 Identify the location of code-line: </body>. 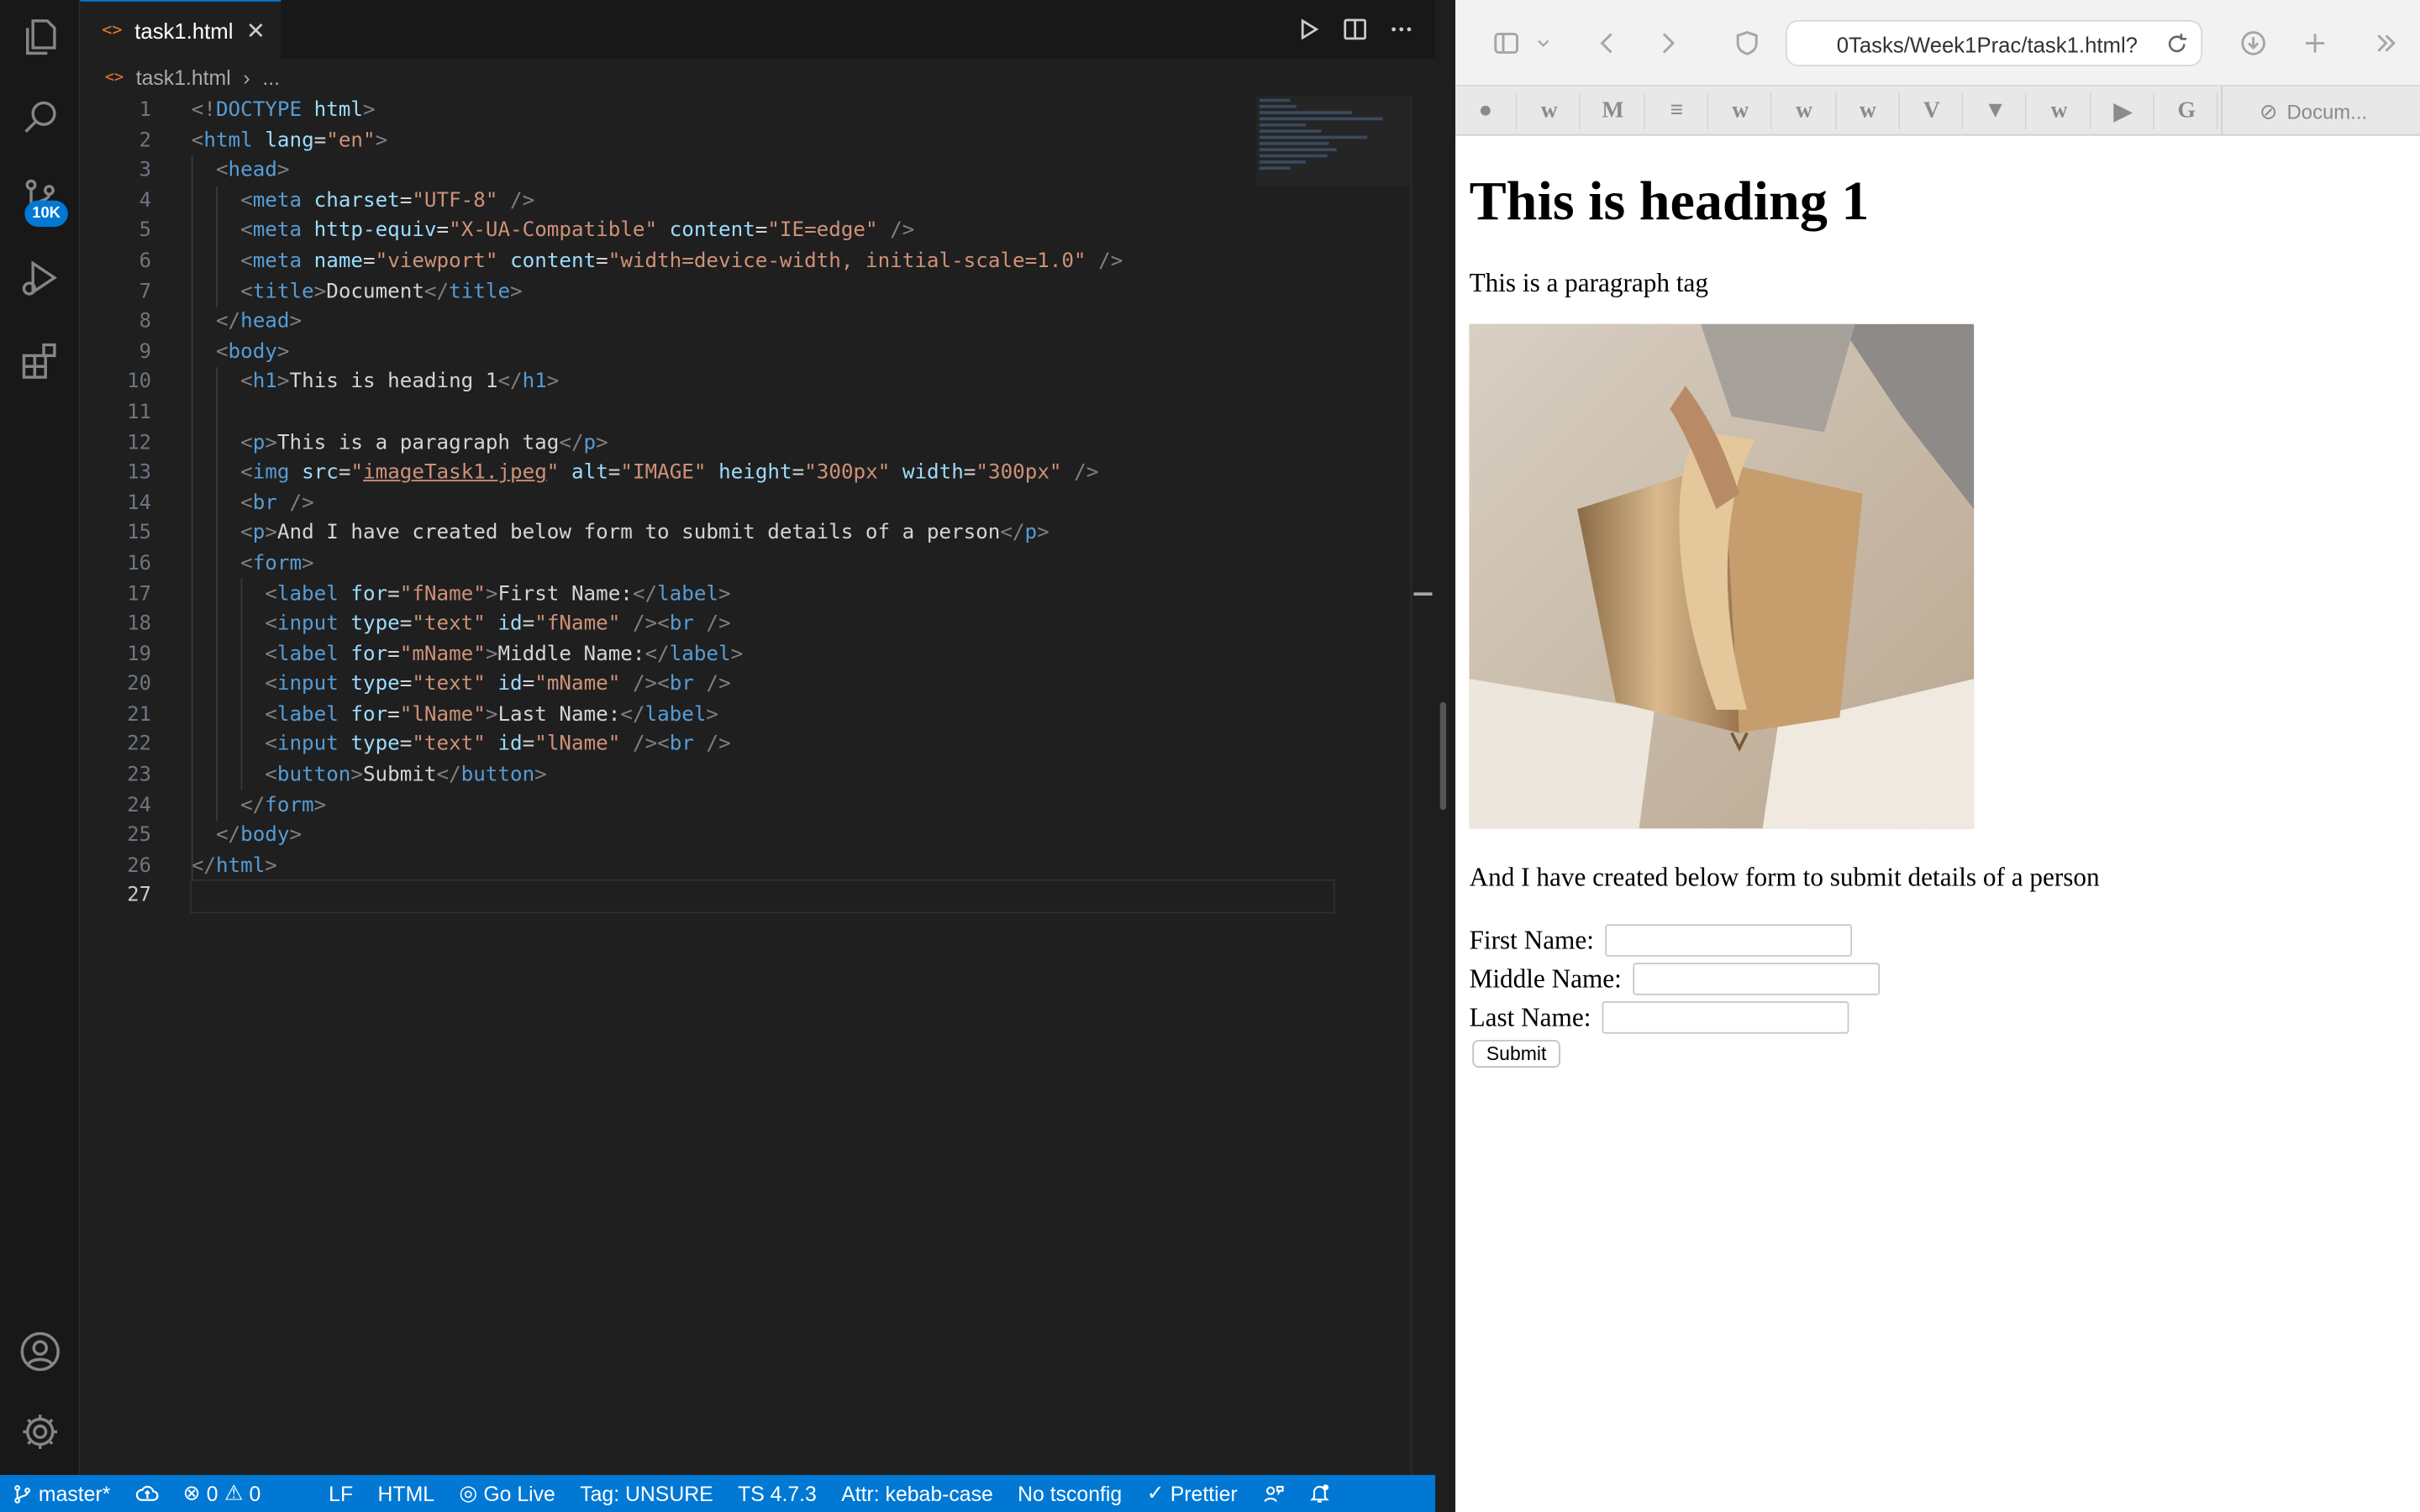
(763, 837).